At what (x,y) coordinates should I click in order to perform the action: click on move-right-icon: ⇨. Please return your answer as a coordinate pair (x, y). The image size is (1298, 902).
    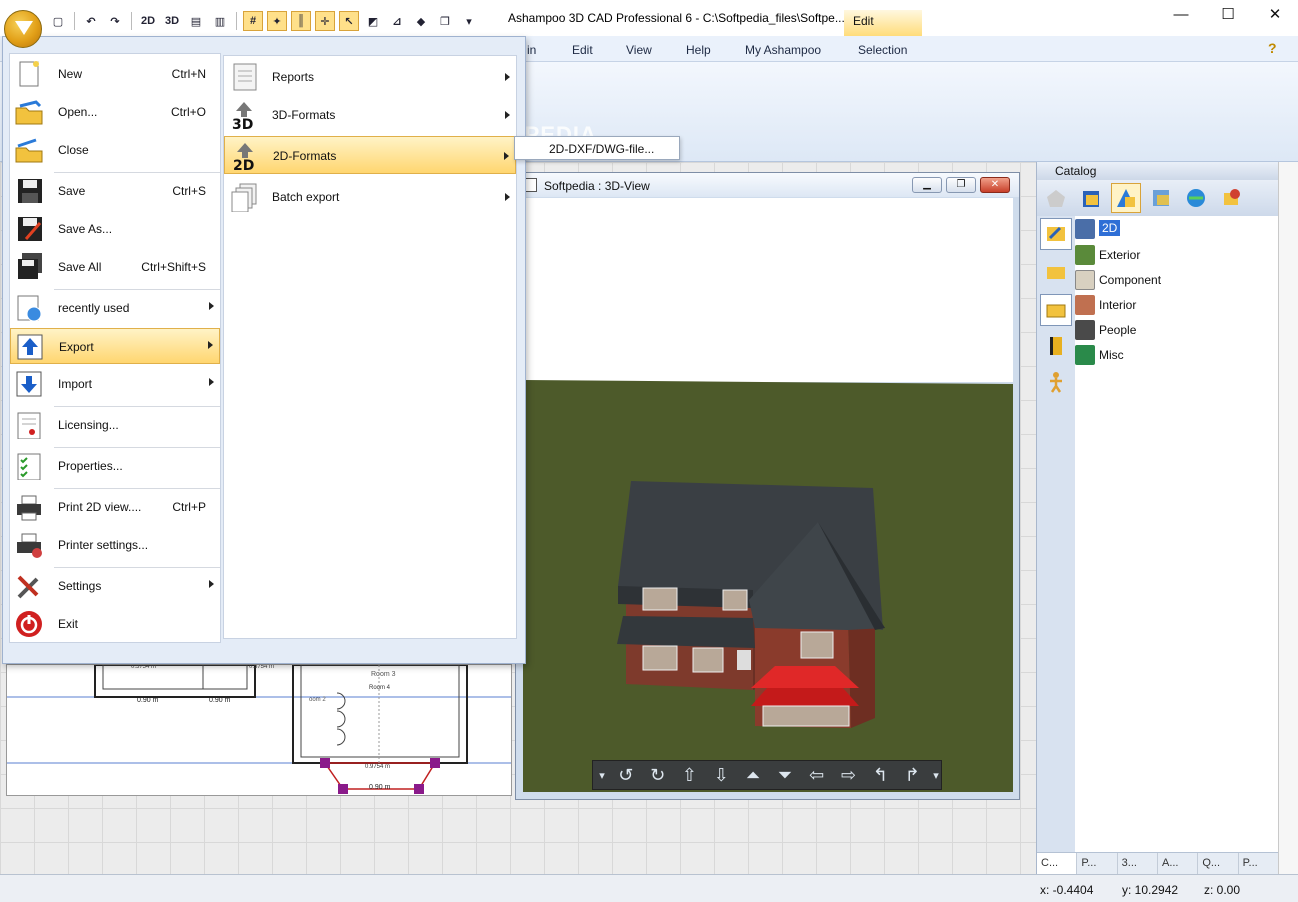
    Looking at the image, I should click on (849, 775).